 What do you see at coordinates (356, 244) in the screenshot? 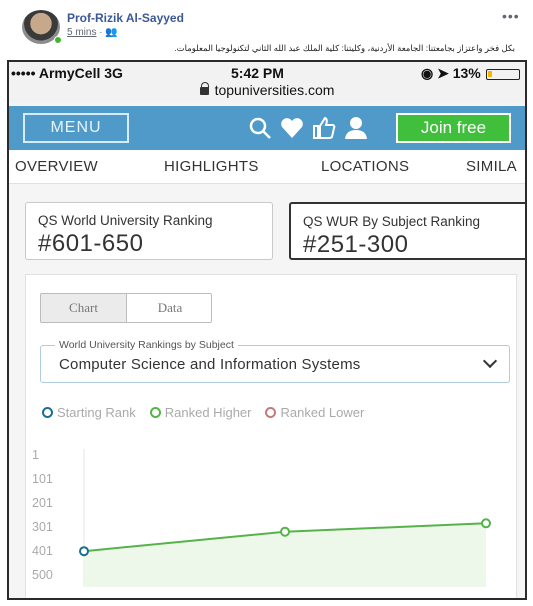
I see `subject-ranking-value: #251-300` at bounding box center [356, 244].